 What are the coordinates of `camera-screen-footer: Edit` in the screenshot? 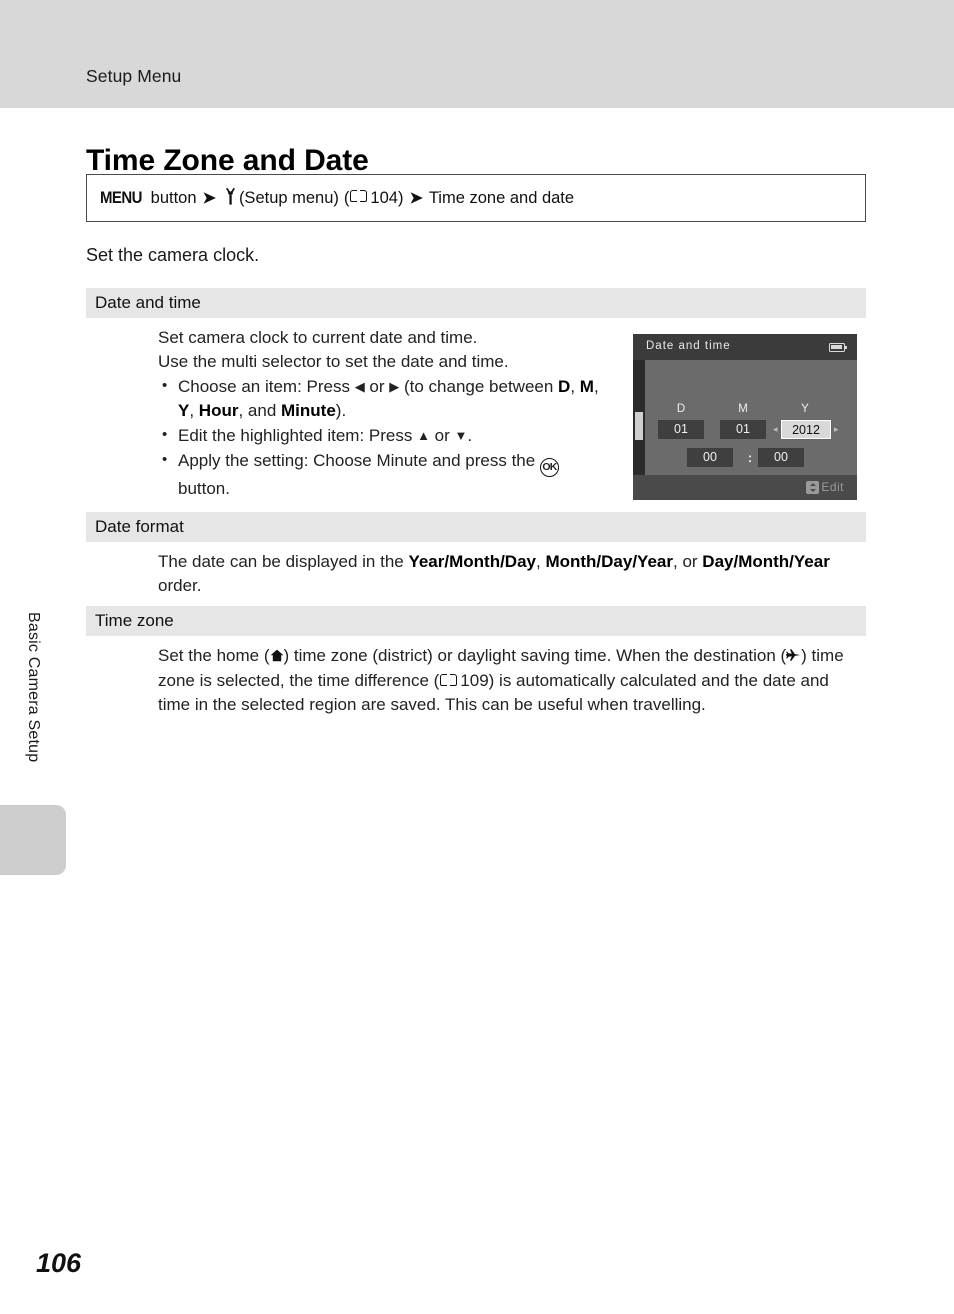 It's located at (745, 487).